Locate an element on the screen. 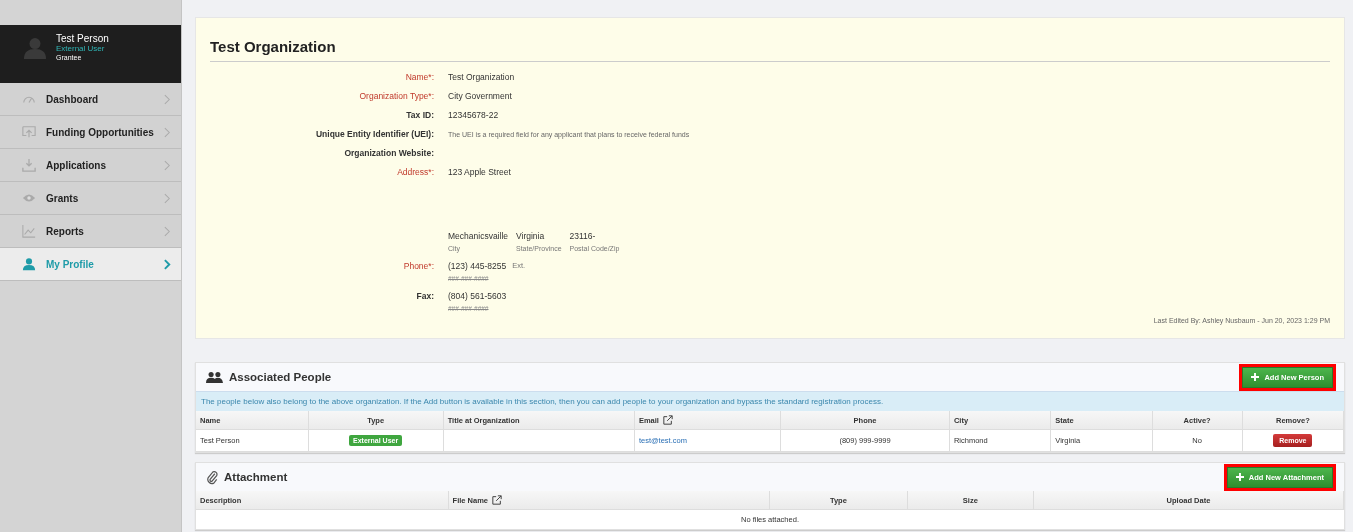  field-label: Fax: is located at coordinates (424, 297).